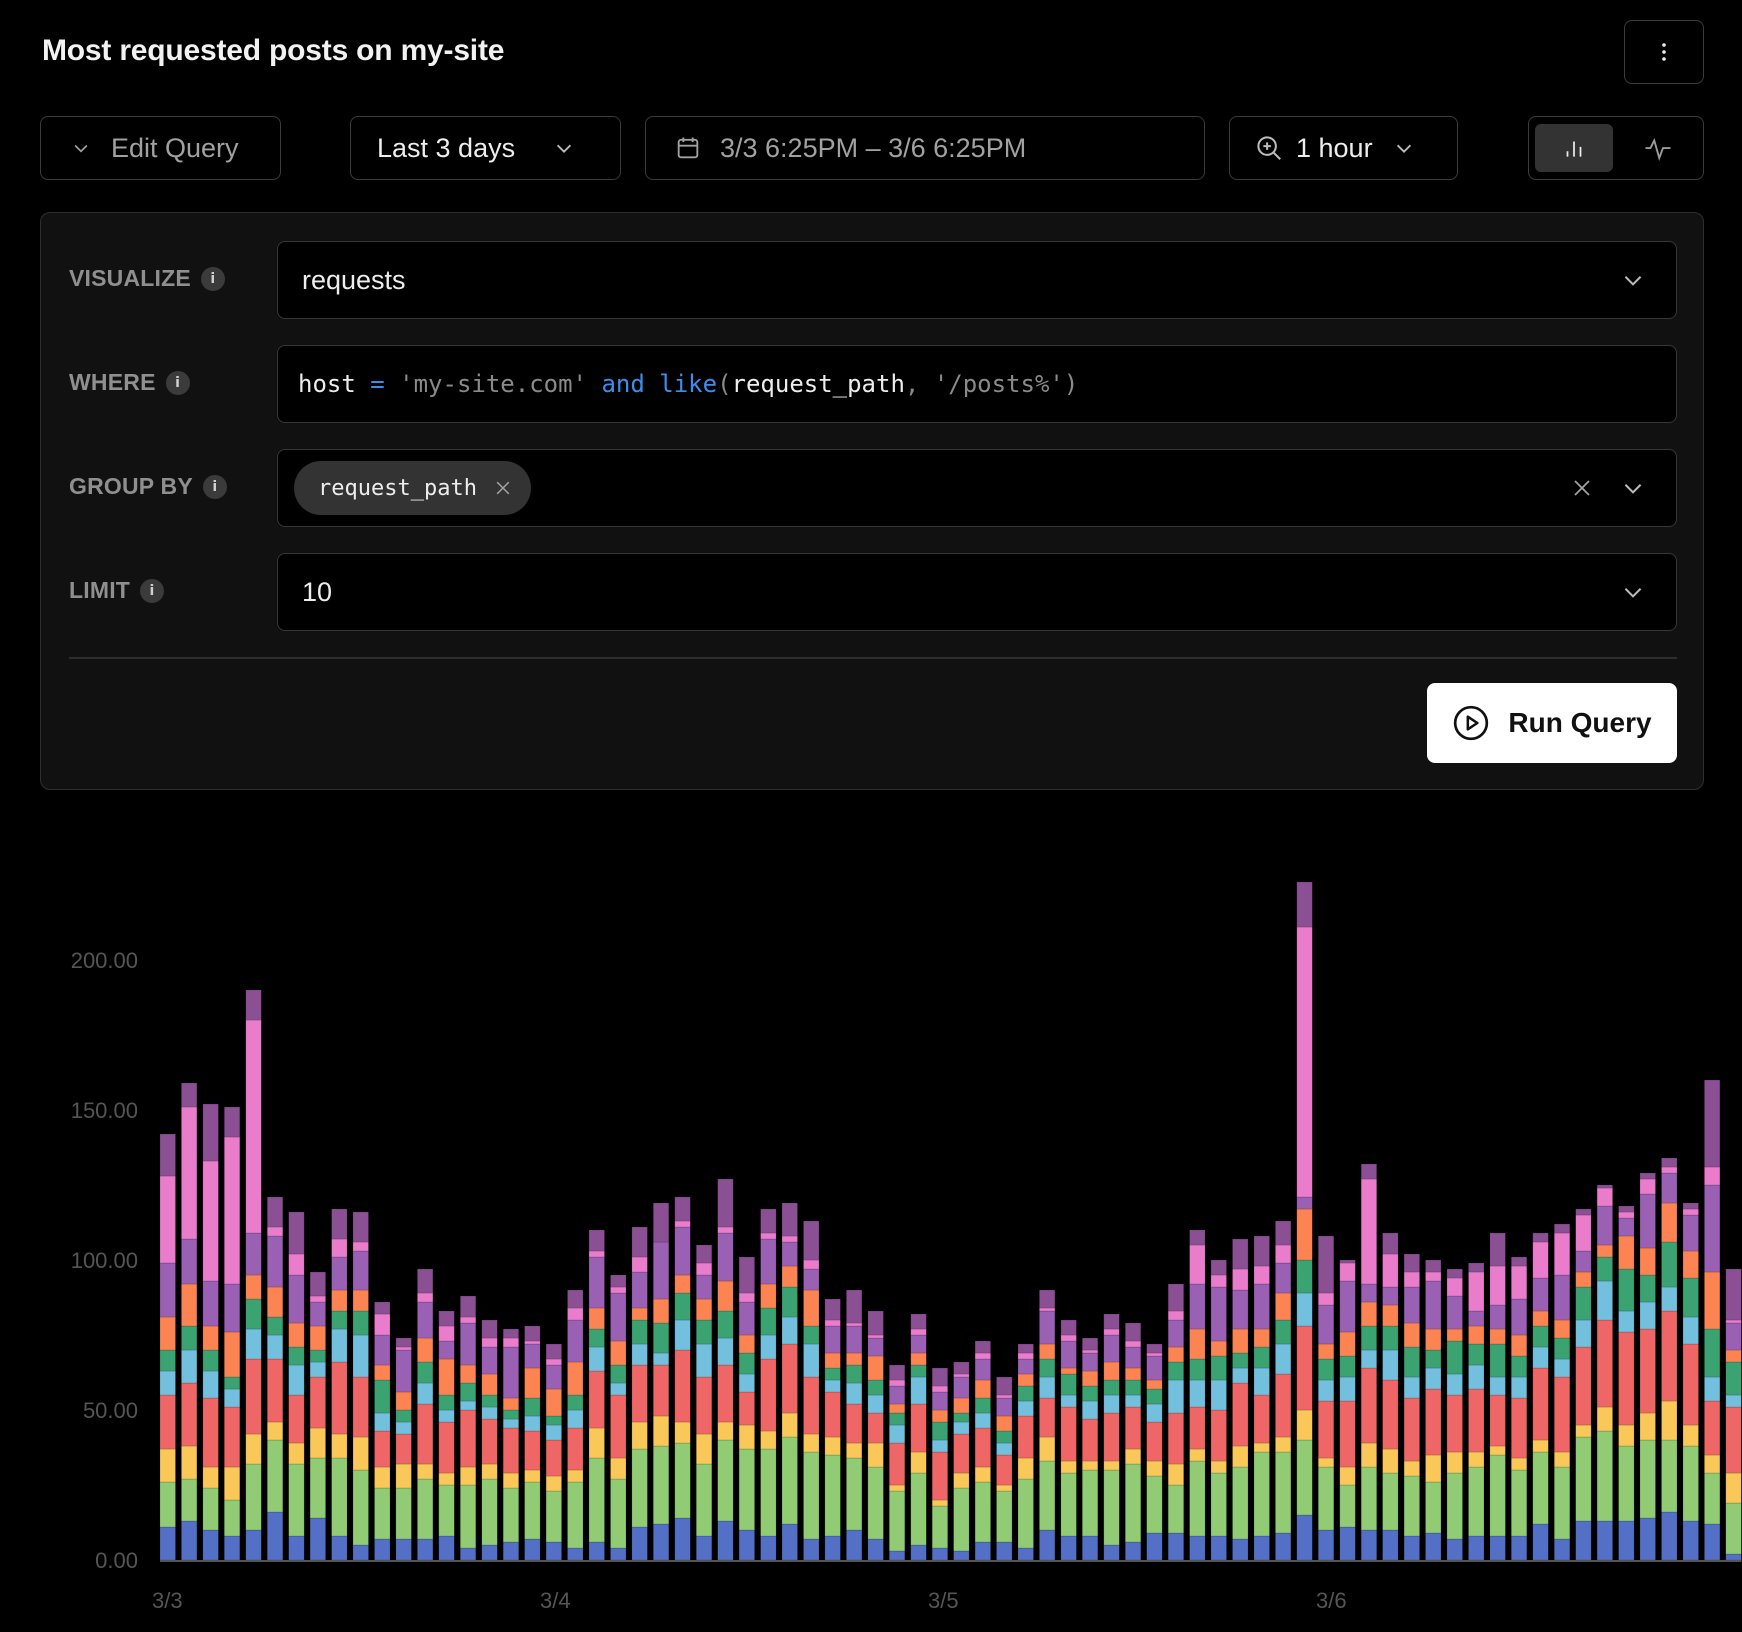 The width and height of the screenshot is (1742, 1632). What do you see at coordinates (1552, 723) in the screenshot?
I see `run-query-button: Run Query` at bounding box center [1552, 723].